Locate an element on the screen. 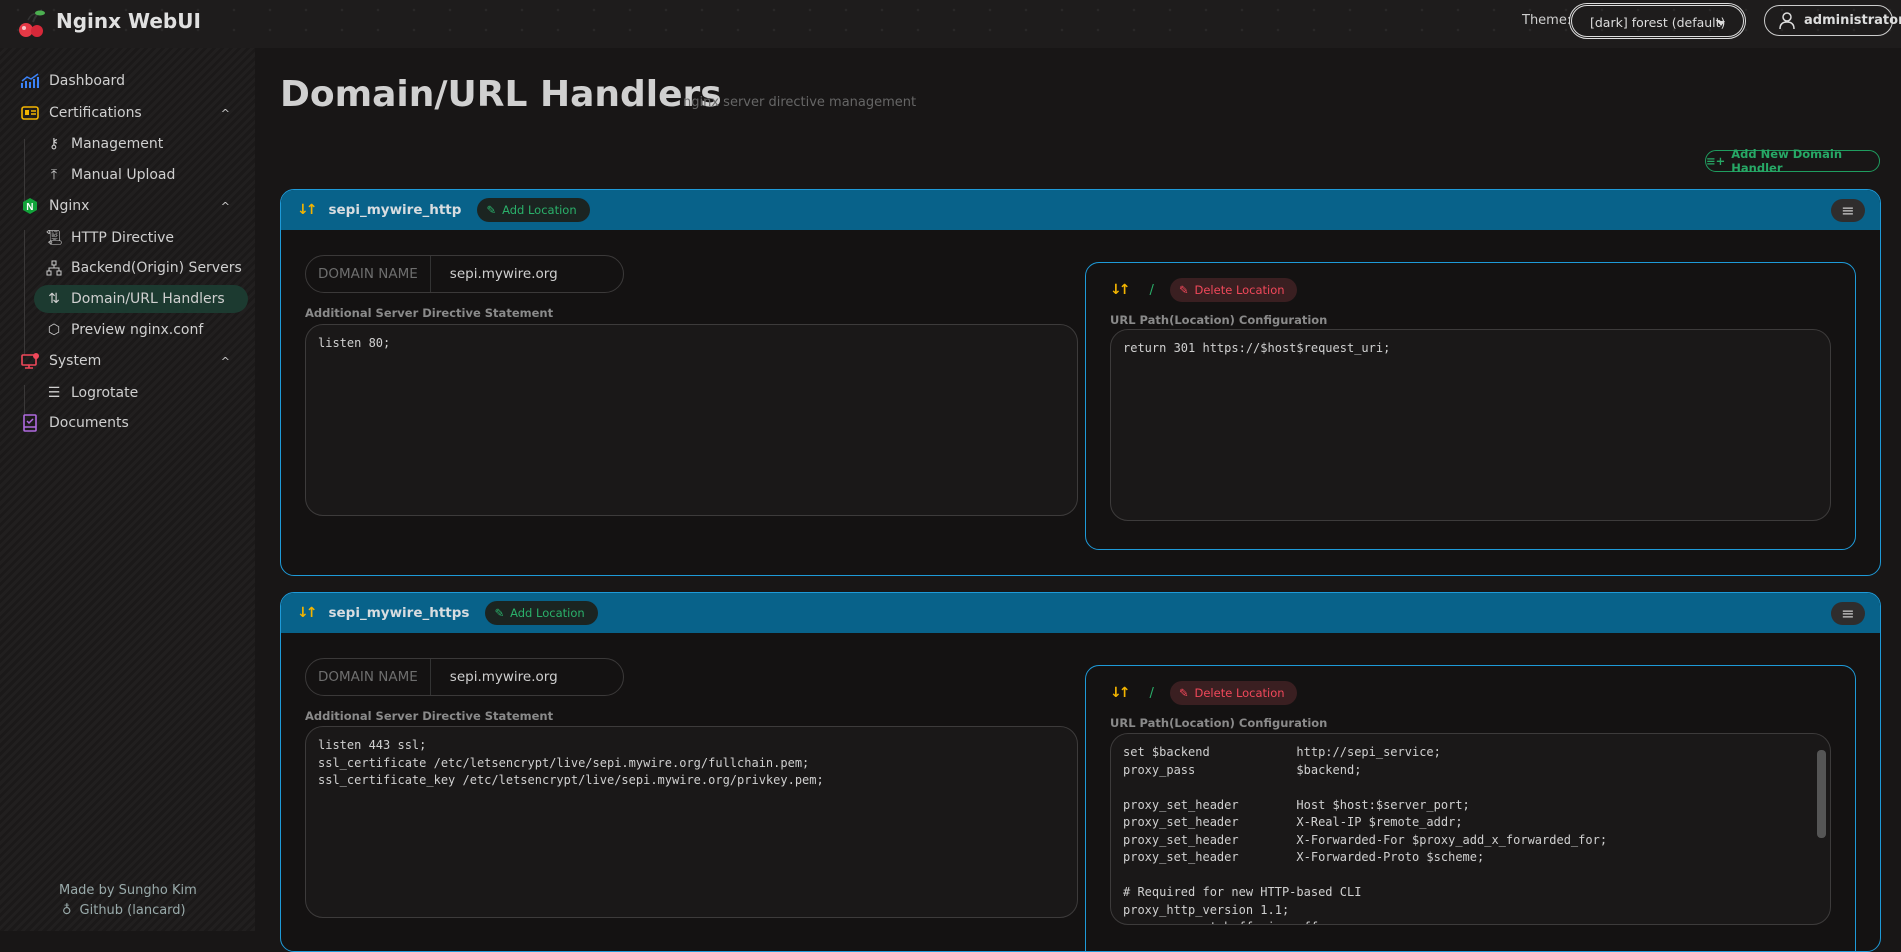  chart-icon is located at coordinates (30, 81).